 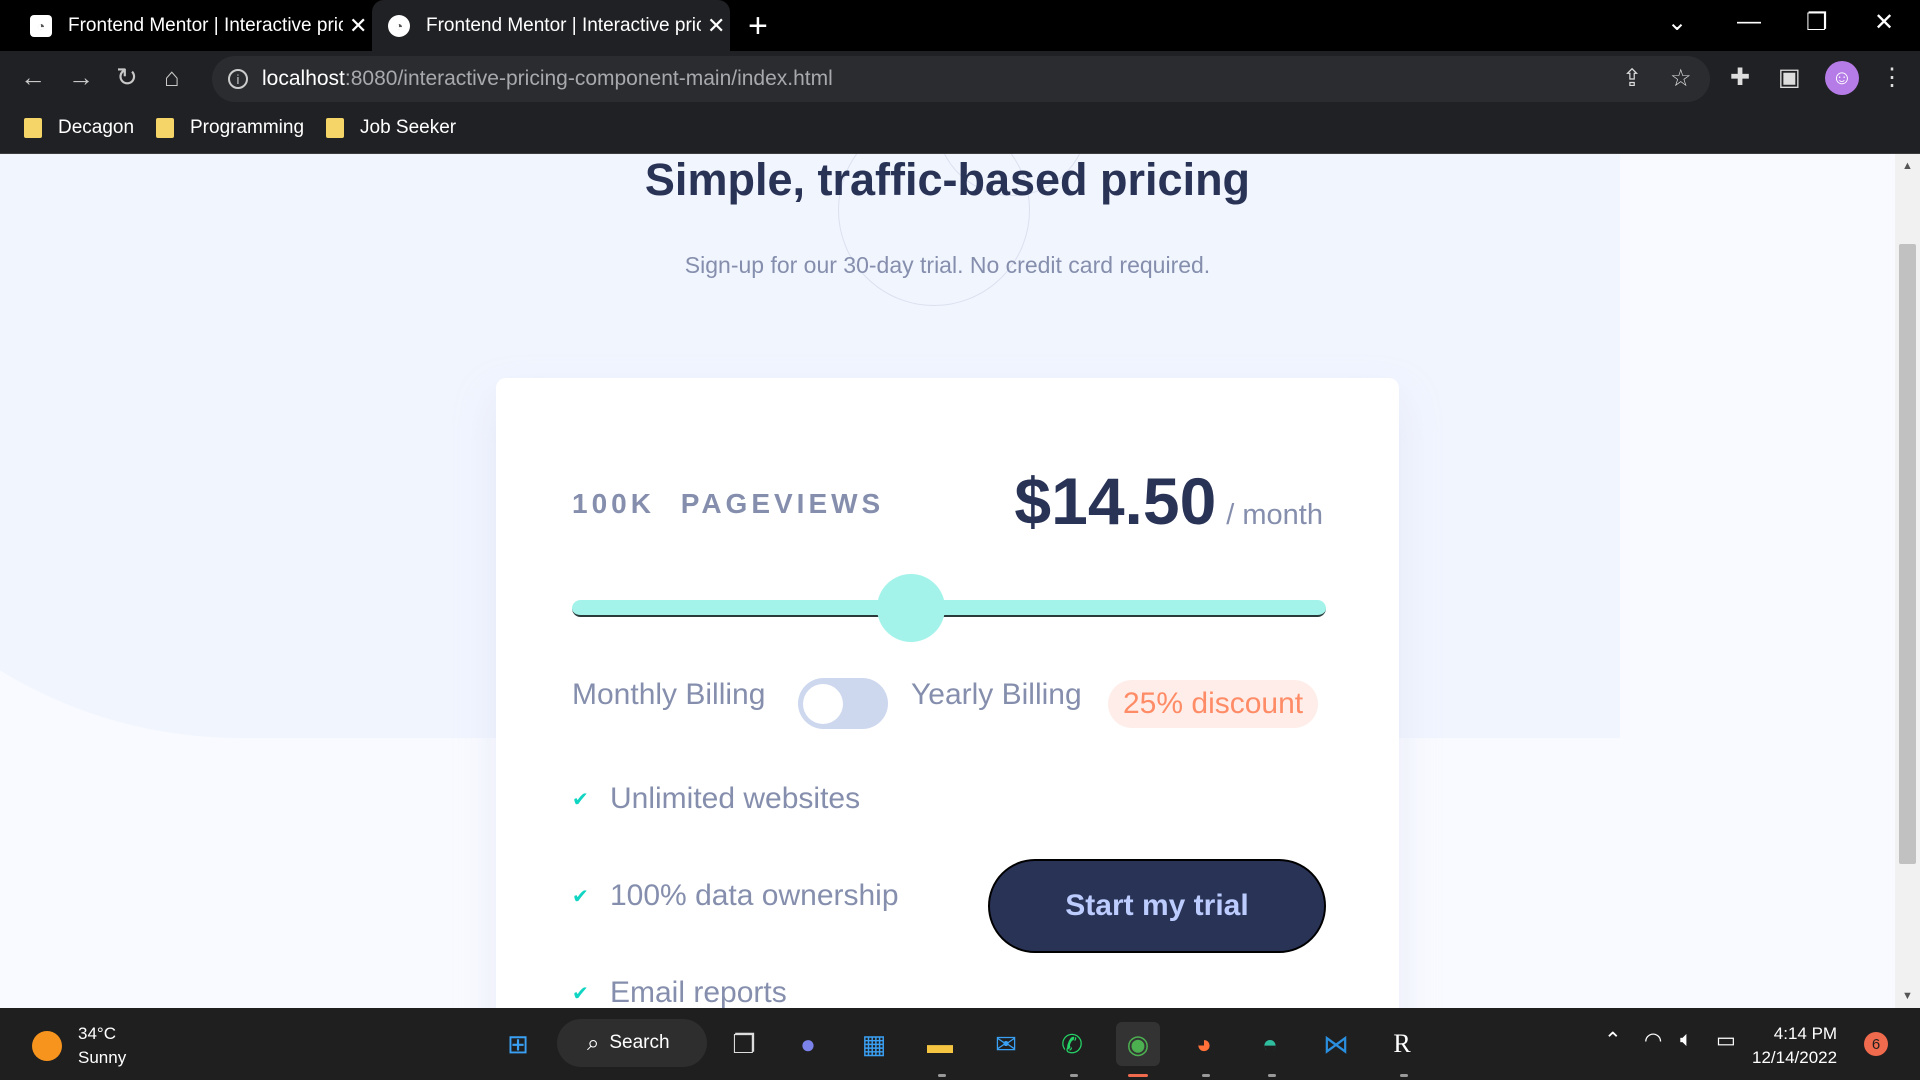 I want to click on show-hidden-icons: ⌃, so click(x=1613, y=1040).